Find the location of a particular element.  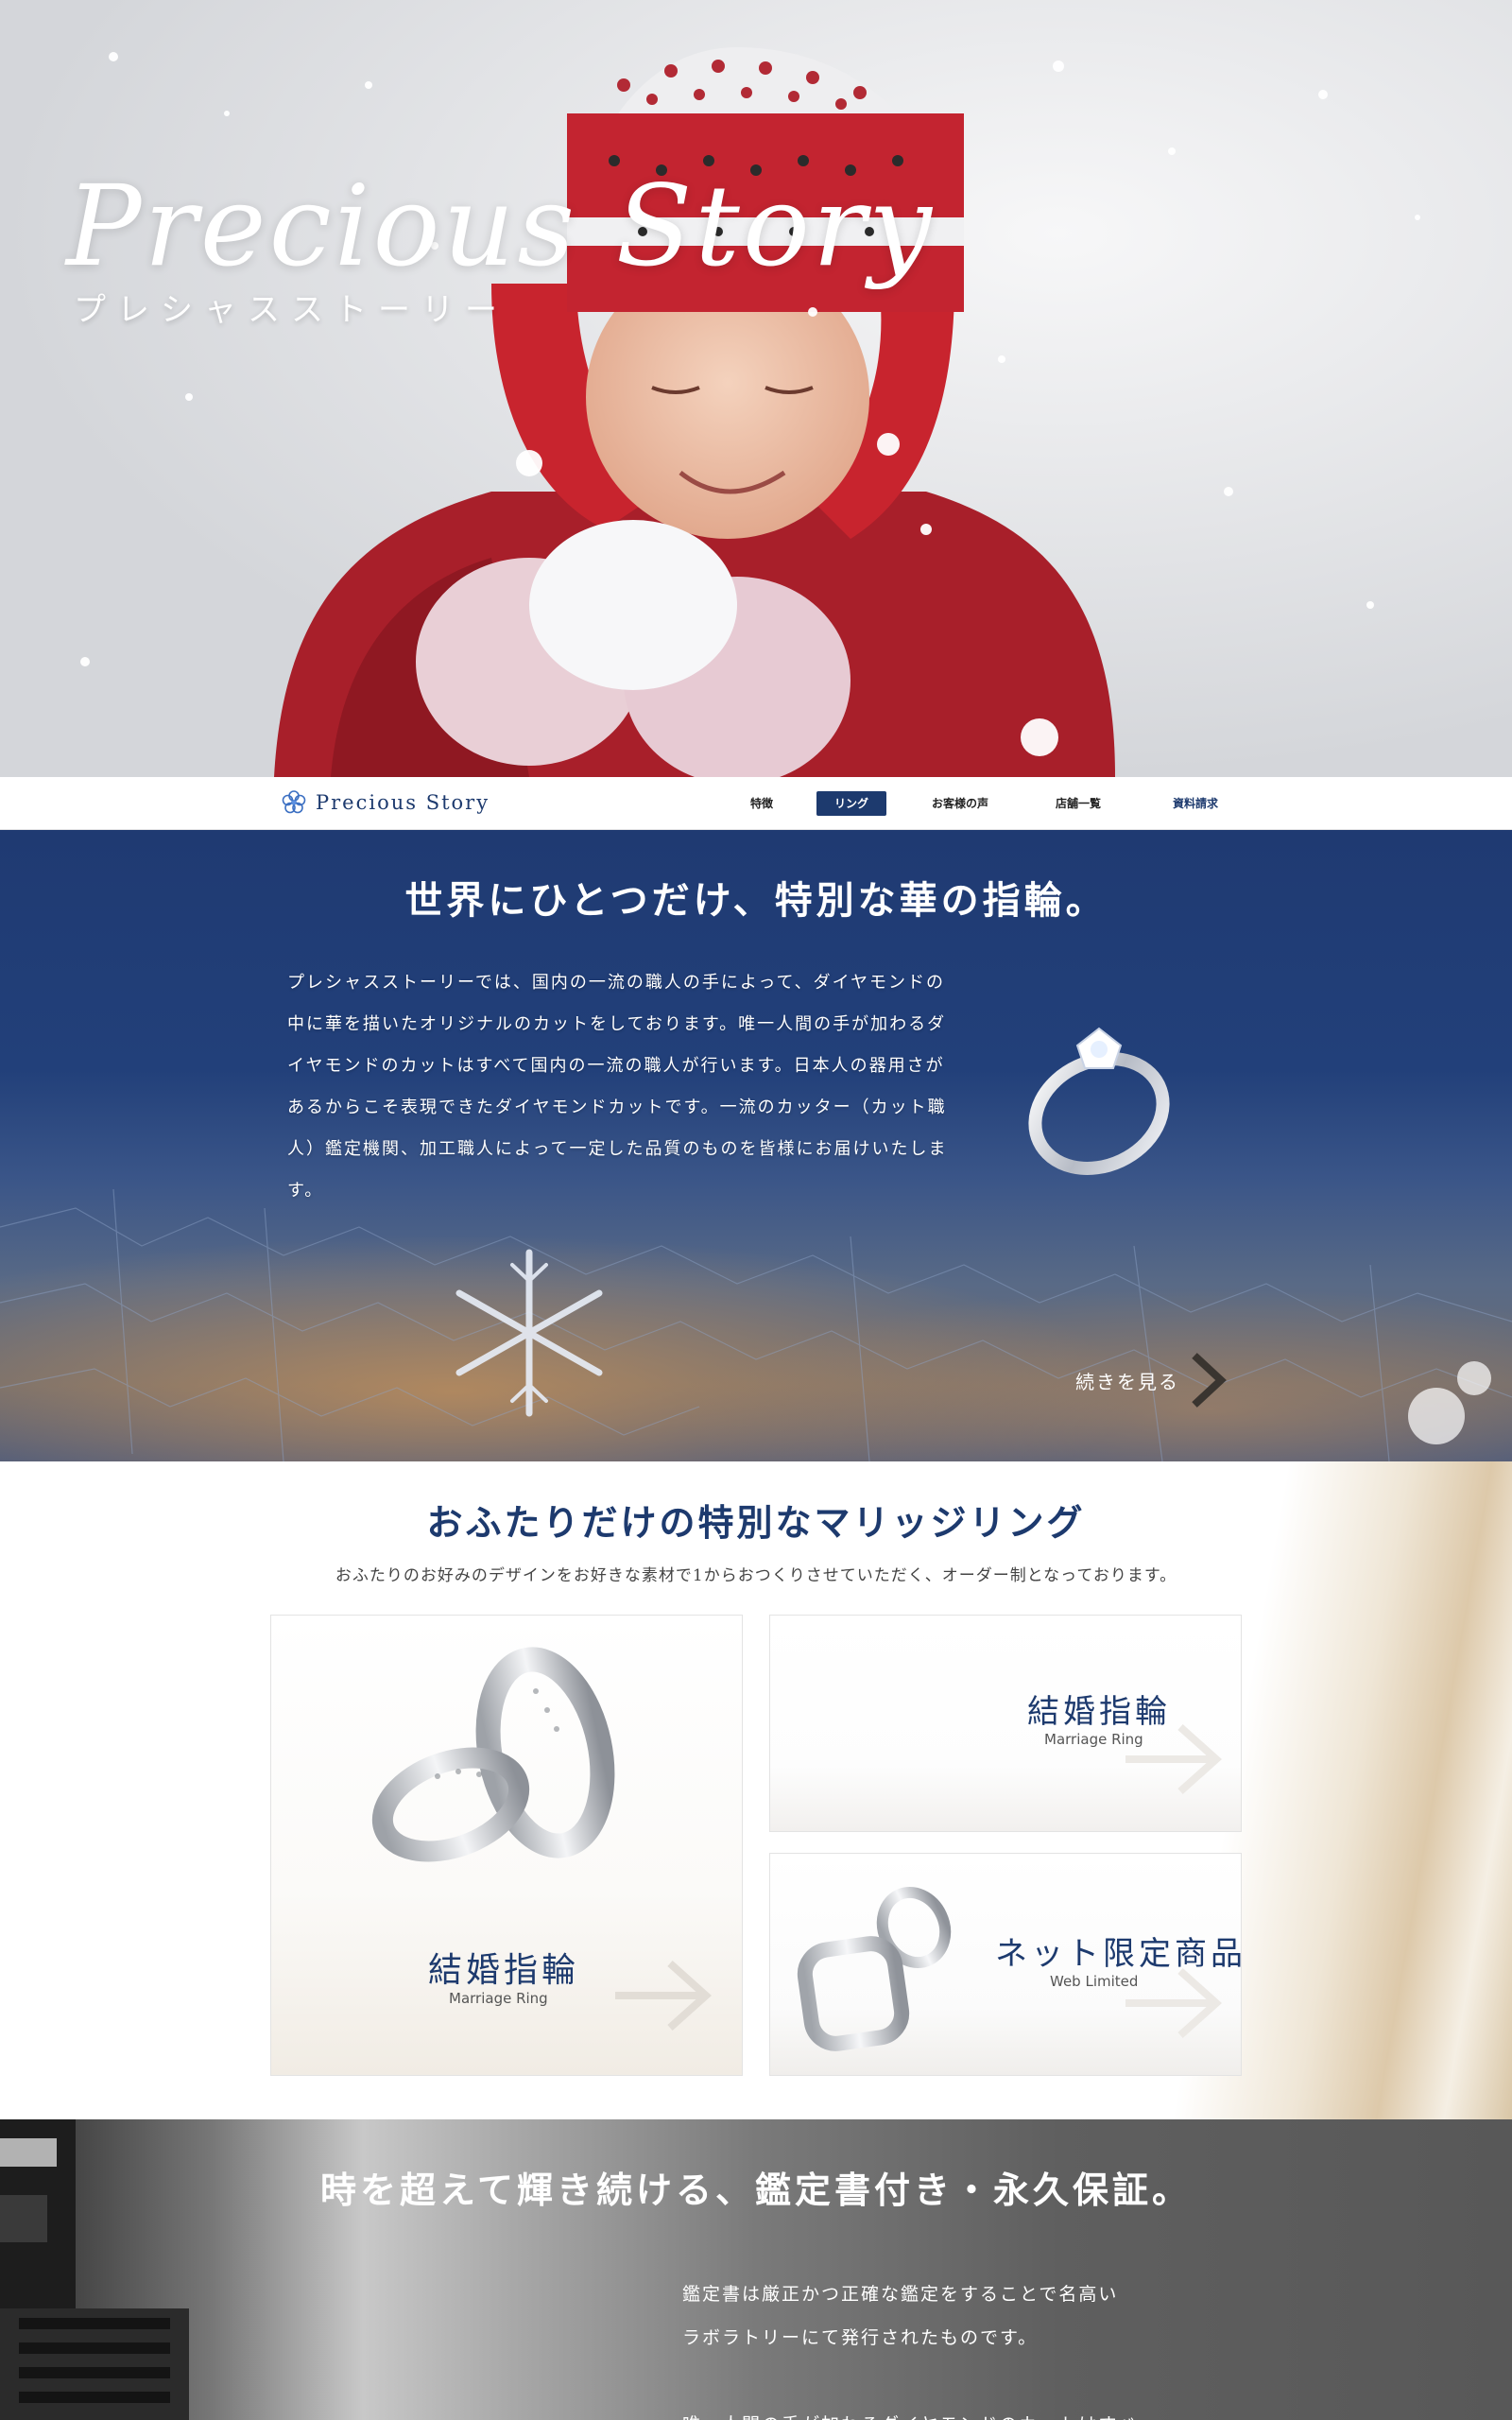

web-limited-rings-image is located at coordinates (874, 1969).